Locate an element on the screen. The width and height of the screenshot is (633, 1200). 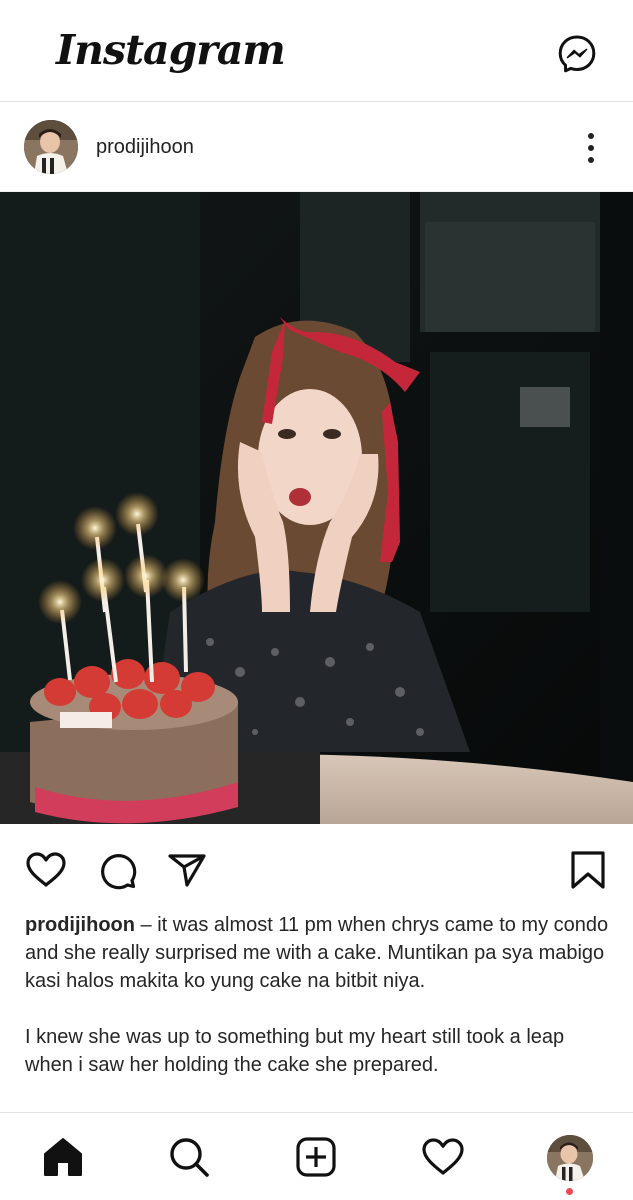
bottom-nav is located at coordinates (316, 1156).